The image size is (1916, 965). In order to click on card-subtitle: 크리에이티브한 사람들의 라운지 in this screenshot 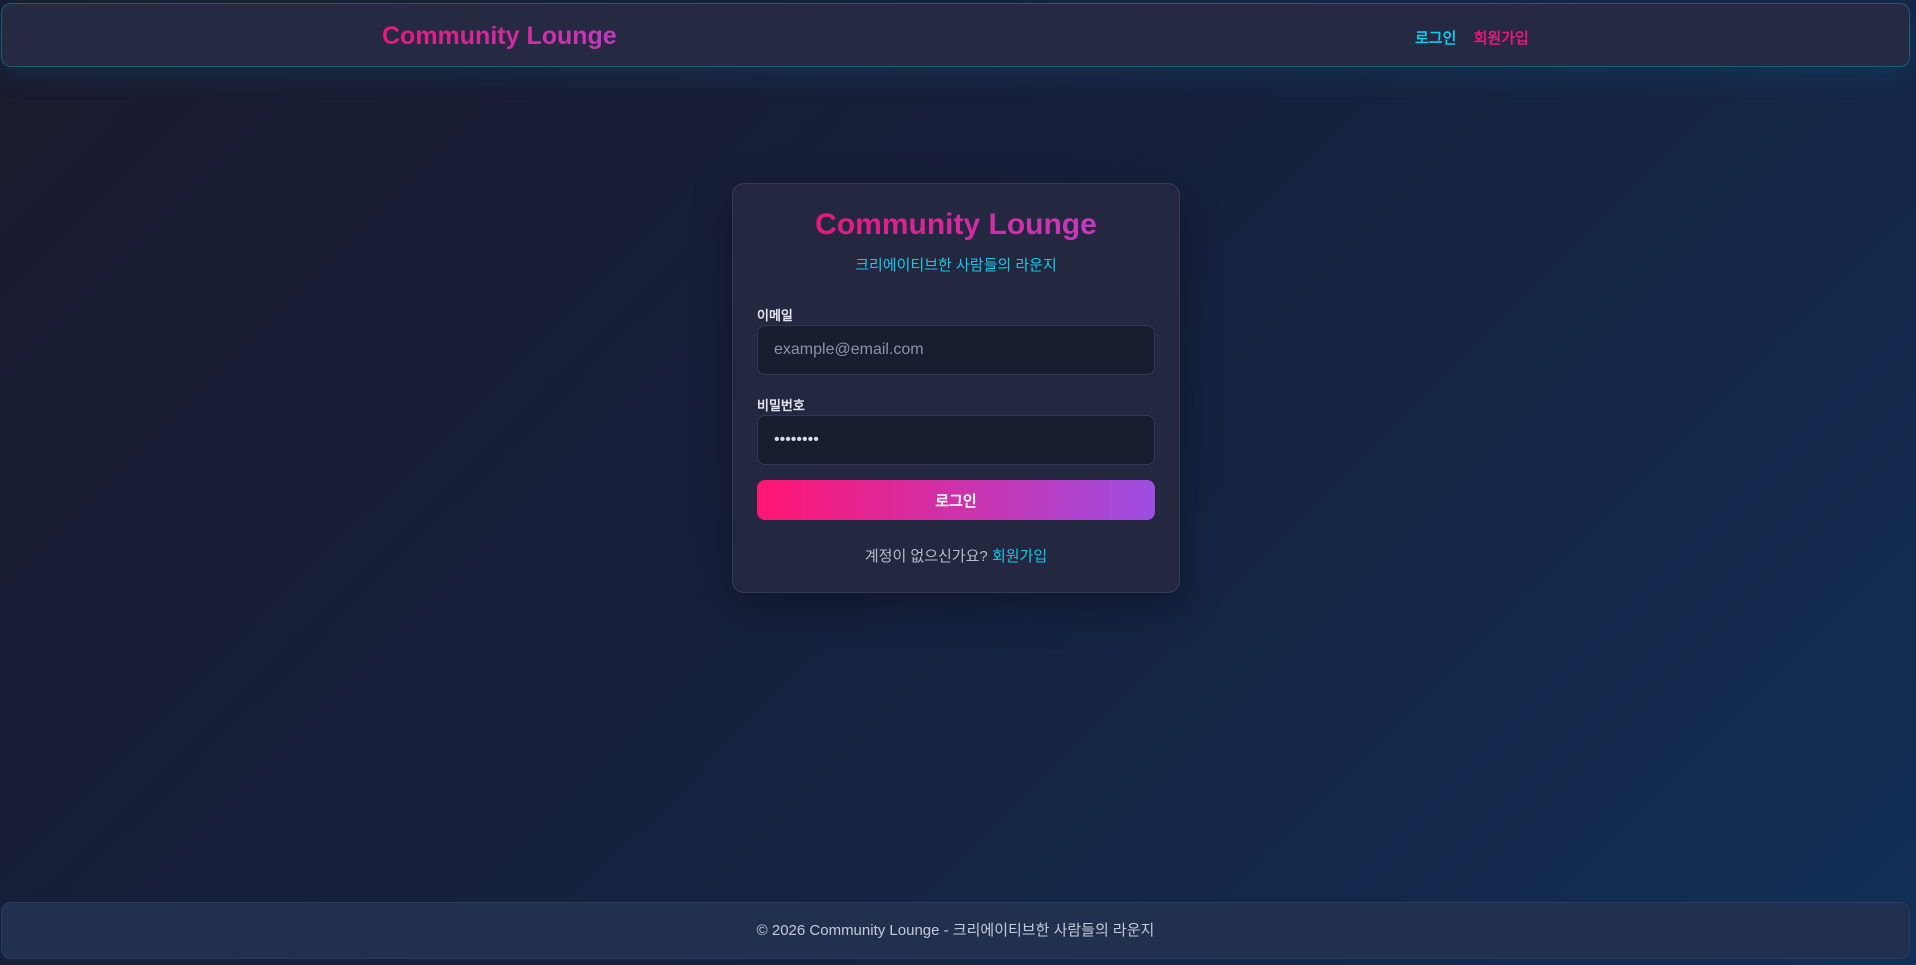, I will do `click(956, 265)`.